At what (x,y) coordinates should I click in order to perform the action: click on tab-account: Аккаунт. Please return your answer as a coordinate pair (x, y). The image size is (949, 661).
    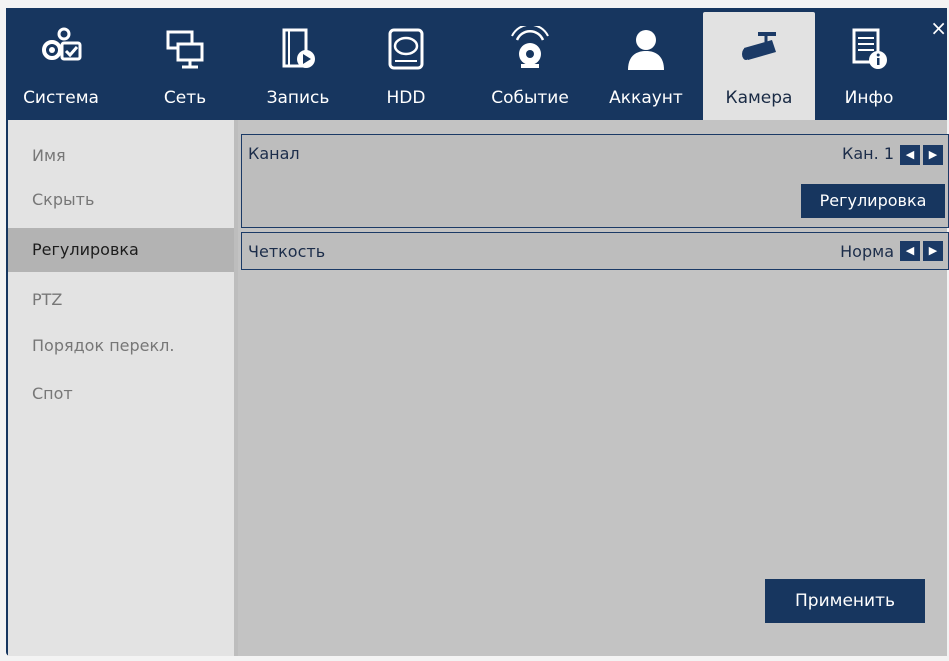
    Looking at the image, I should click on (646, 66).